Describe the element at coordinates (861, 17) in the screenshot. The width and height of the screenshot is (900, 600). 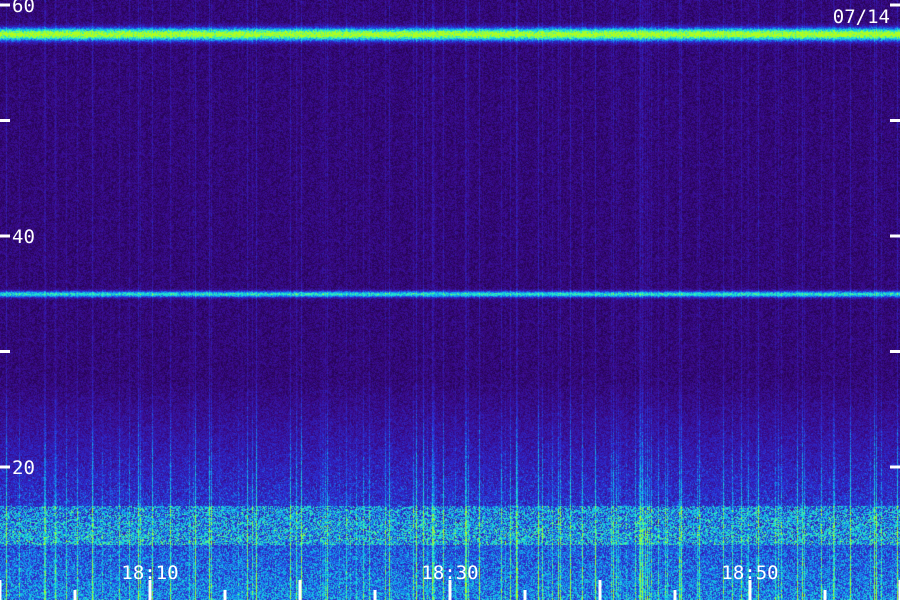
I see `date-label: 07/14` at that location.